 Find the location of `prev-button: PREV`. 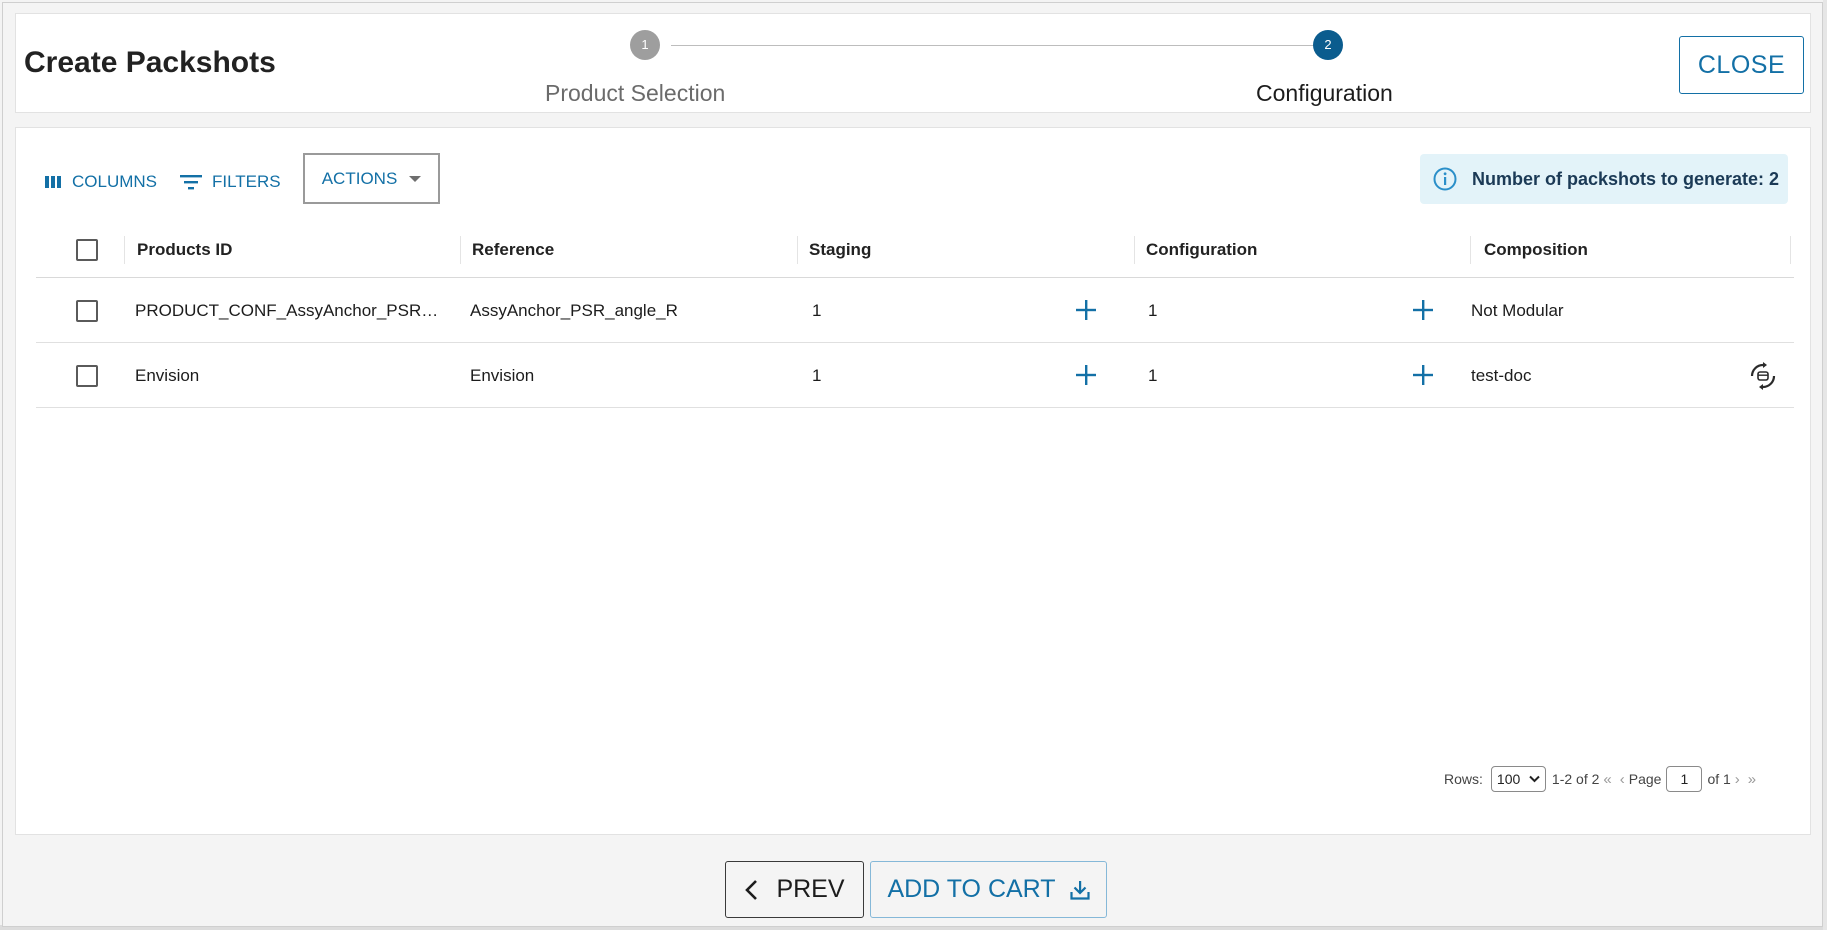

prev-button: PREV is located at coordinates (794, 889).